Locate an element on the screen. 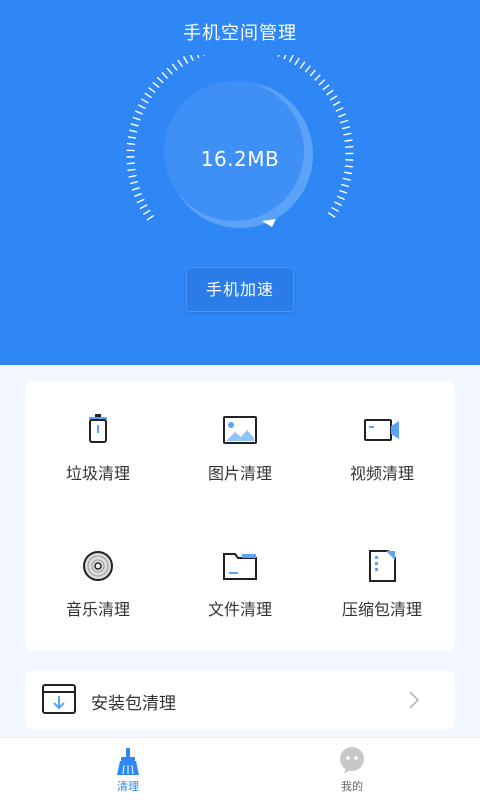  image-clean-item: 图片清理 is located at coordinates (240, 449).